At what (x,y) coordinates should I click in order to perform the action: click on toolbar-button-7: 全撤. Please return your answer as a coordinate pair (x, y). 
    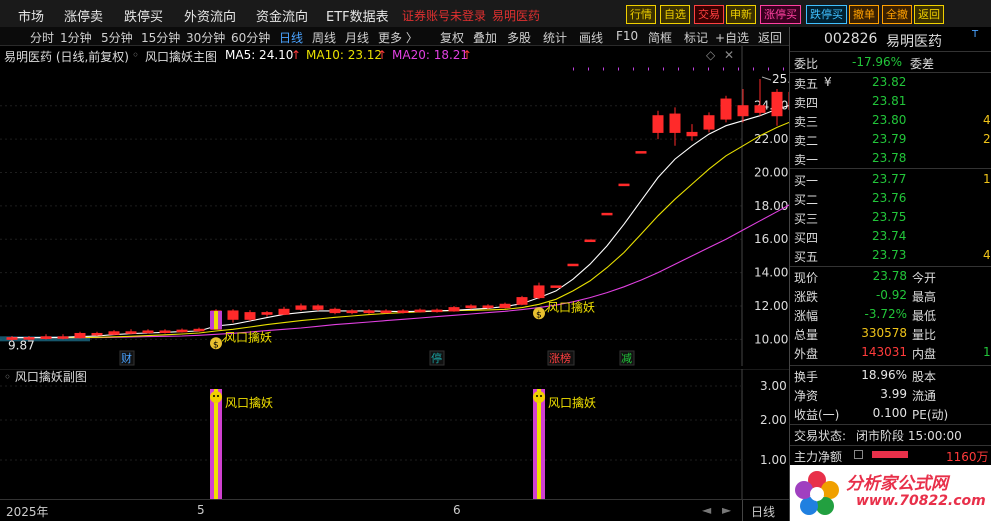
    Looking at the image, I should click on (897, 14).